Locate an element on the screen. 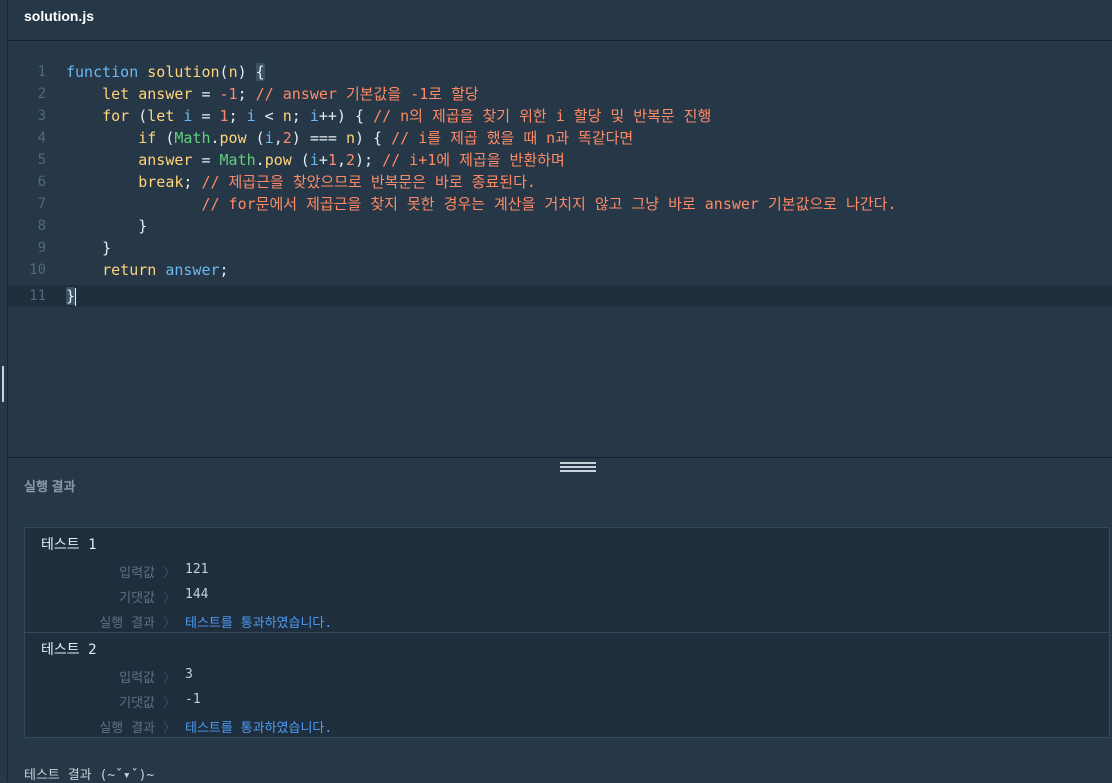 This screenshot has width=1112, height=783. file-tab: solution.js is located at coordinates (59, 16).